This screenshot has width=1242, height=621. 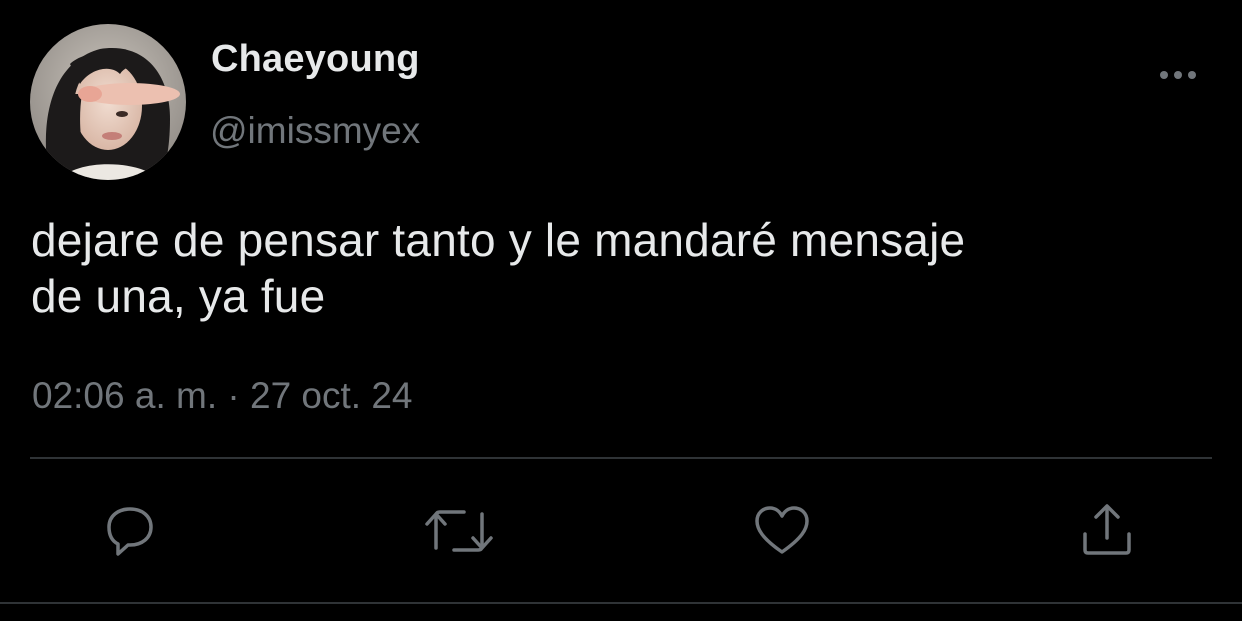 I want to click on share-button, so click(x=1109, y=531).